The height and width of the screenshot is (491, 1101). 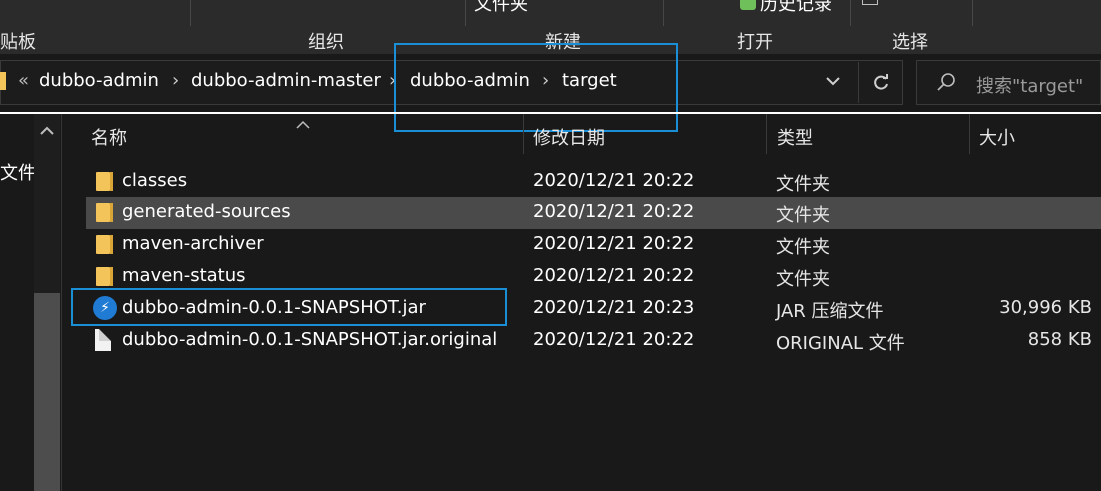 What do you see at coordinates (1045, 307) in the screenshot?
I see `file-size: 30,996 KB` at bounding box center [1045, 307].